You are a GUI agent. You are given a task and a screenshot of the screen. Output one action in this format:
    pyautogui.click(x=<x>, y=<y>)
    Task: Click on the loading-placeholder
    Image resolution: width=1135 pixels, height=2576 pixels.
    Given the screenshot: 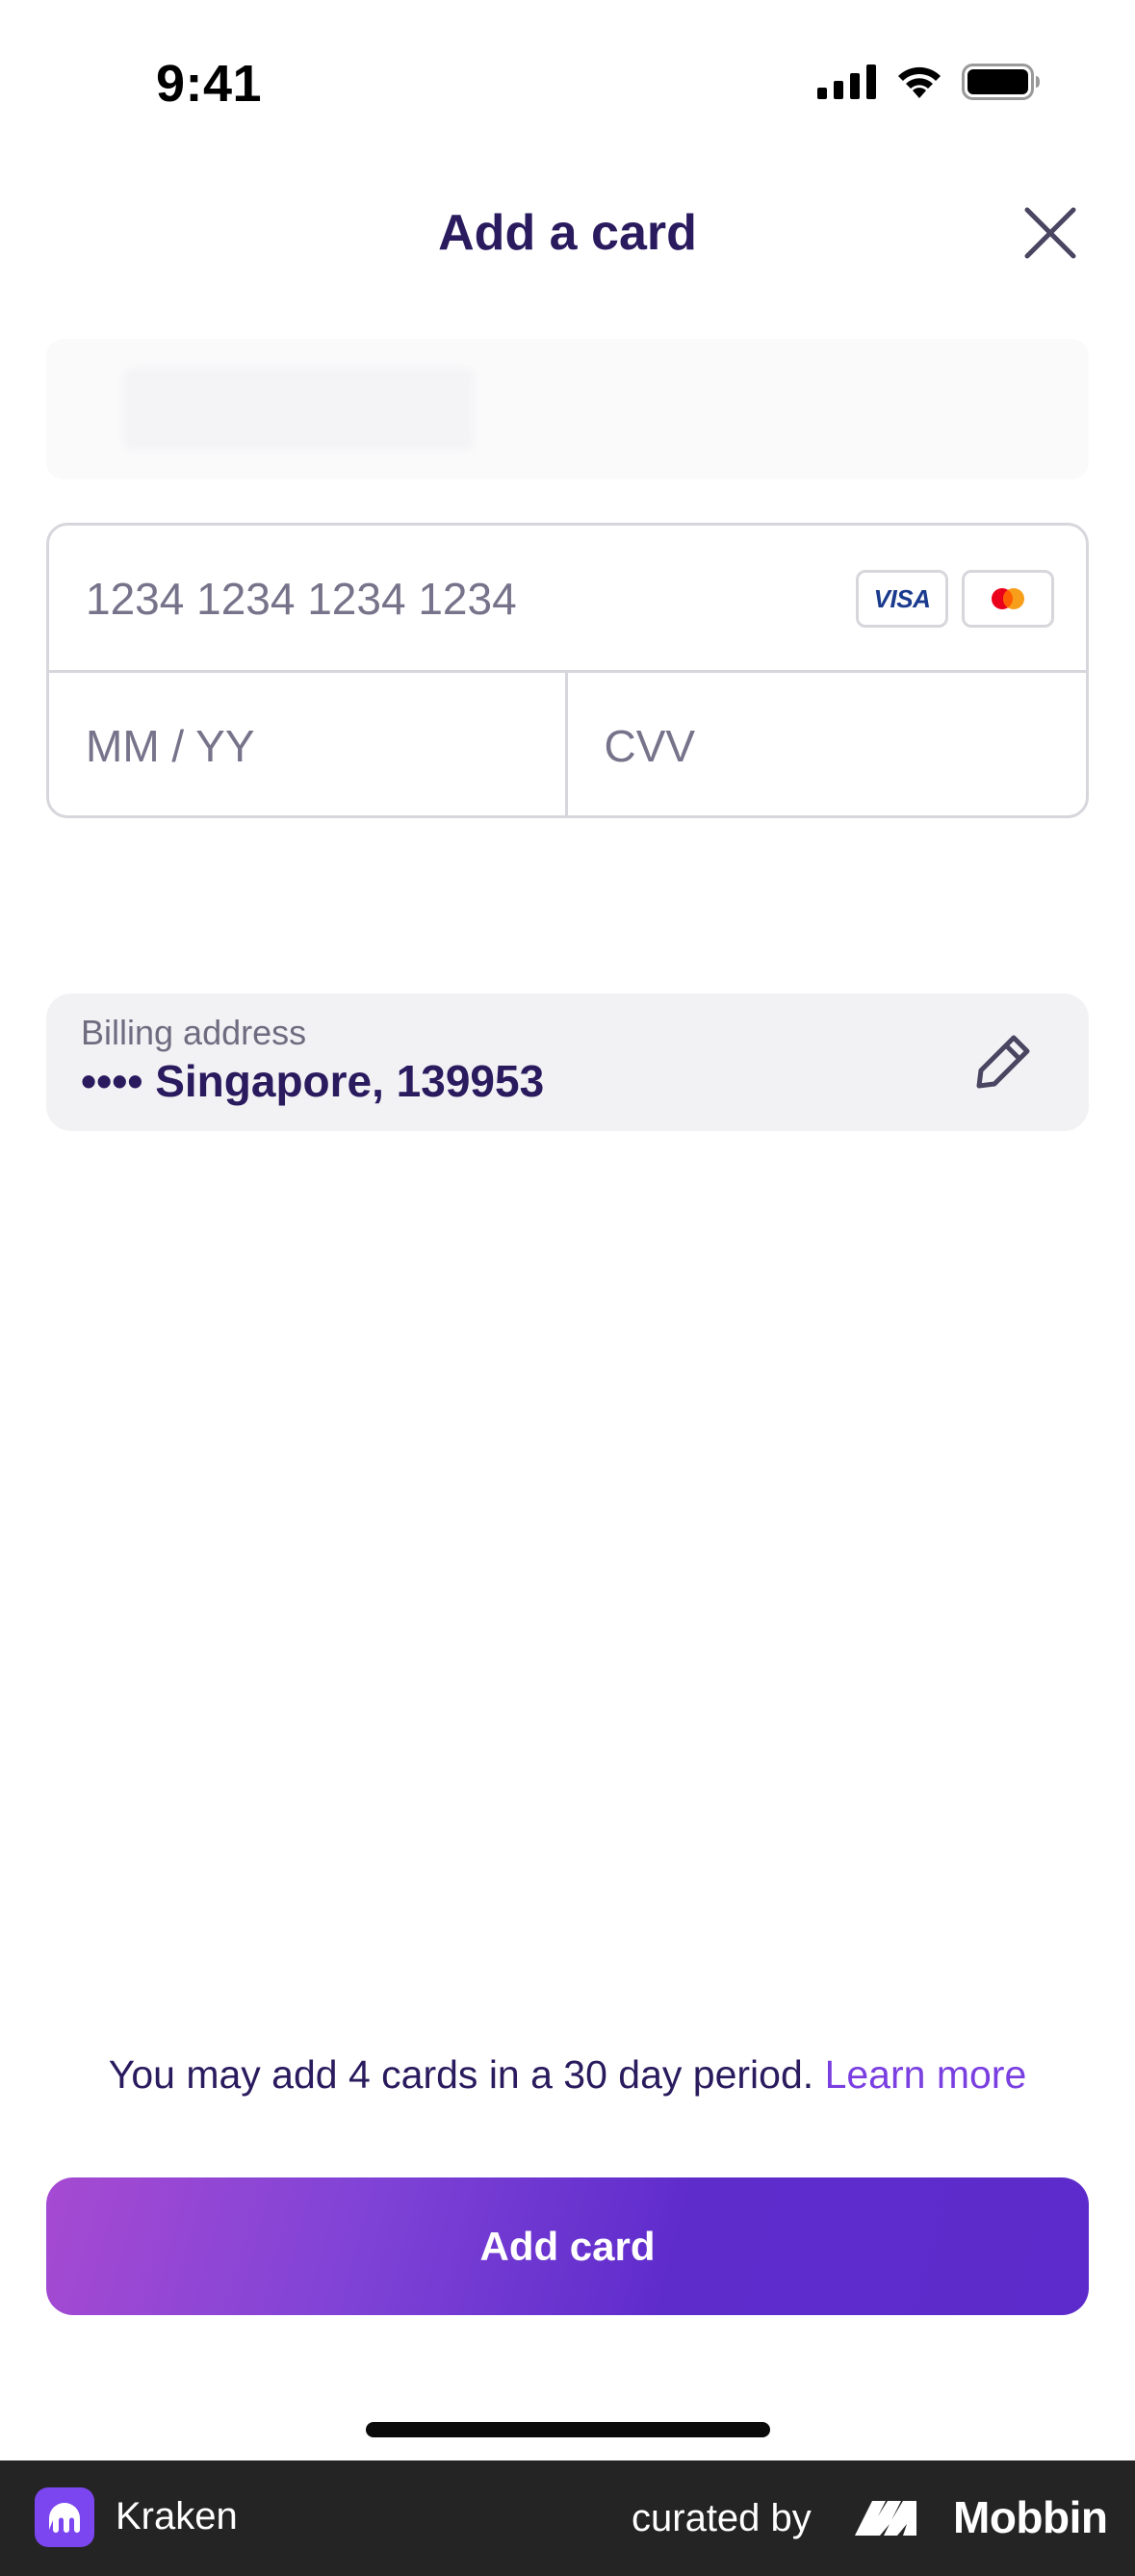 What is the action you would take?
    pyautogui.click(x=567, y=409)
    